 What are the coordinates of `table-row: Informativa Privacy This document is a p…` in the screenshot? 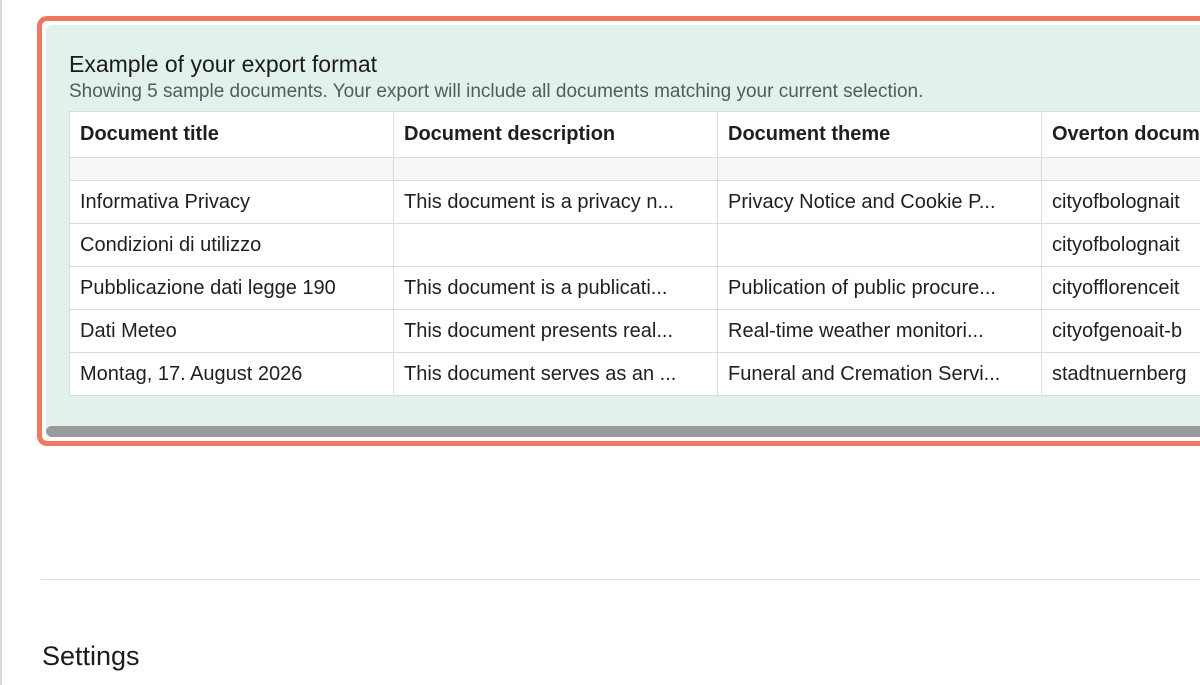 It's located at (634, 202).